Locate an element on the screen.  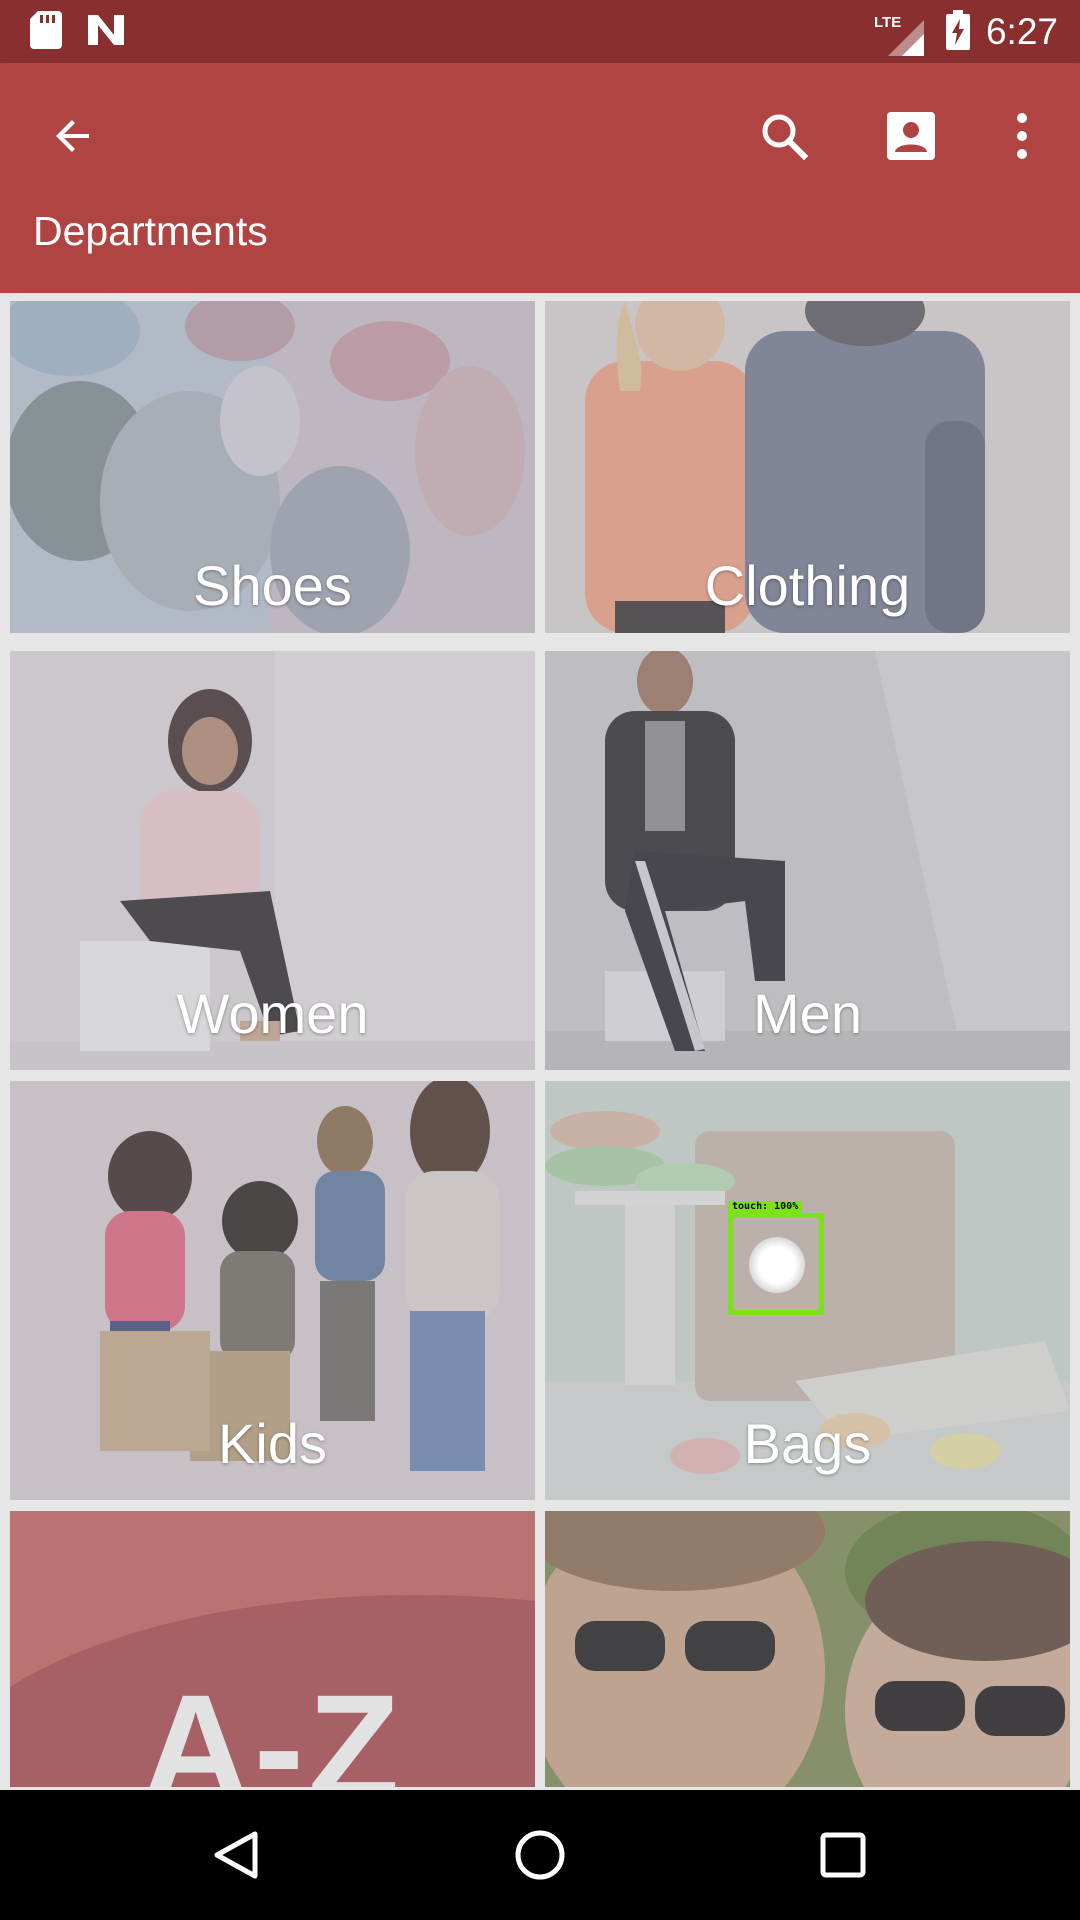
status-bar: LTE 6:27 is located at coordinates (540, 31).